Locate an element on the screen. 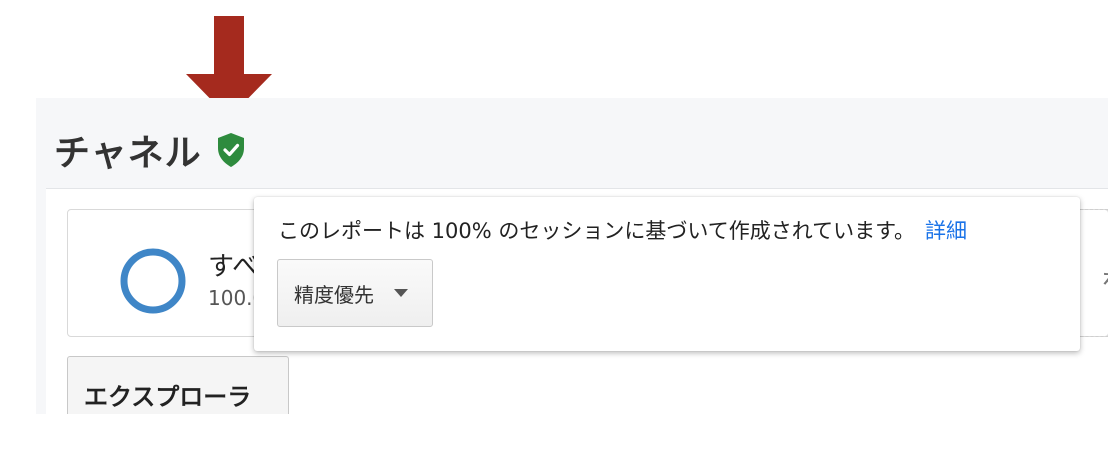  tooltip-message: このレポートは 100% のセッションに基づいて作成されています。 is located at coordinates (597, 231).